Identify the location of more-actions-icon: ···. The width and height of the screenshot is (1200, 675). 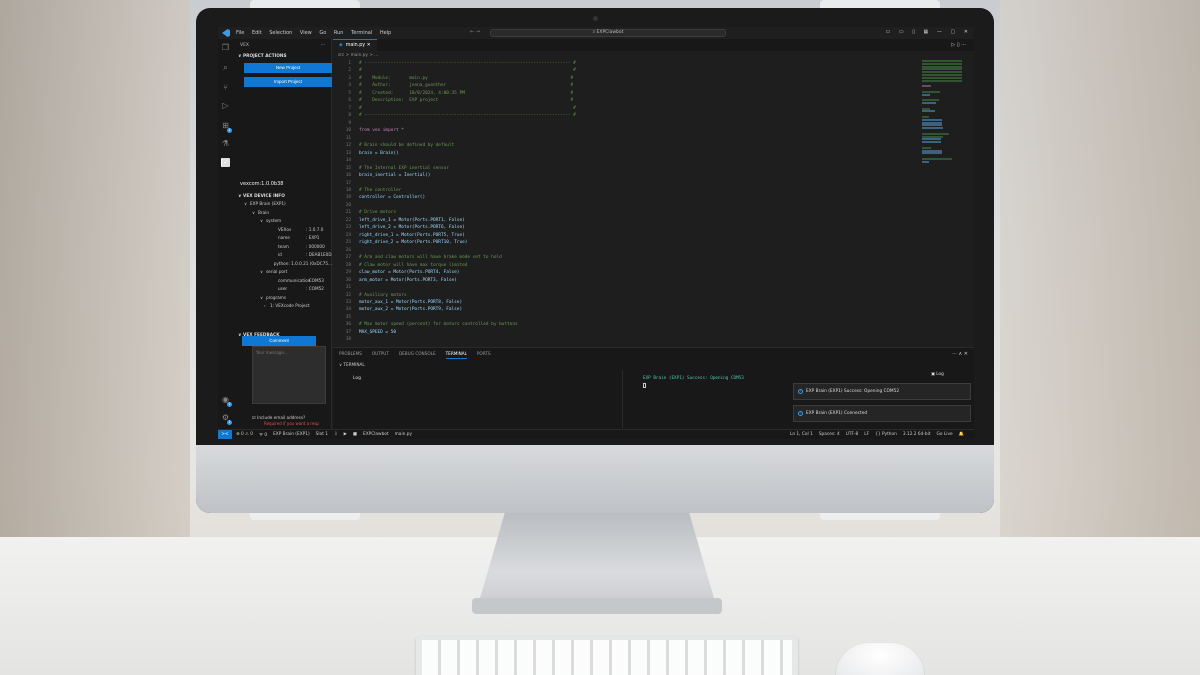
(323, 45).